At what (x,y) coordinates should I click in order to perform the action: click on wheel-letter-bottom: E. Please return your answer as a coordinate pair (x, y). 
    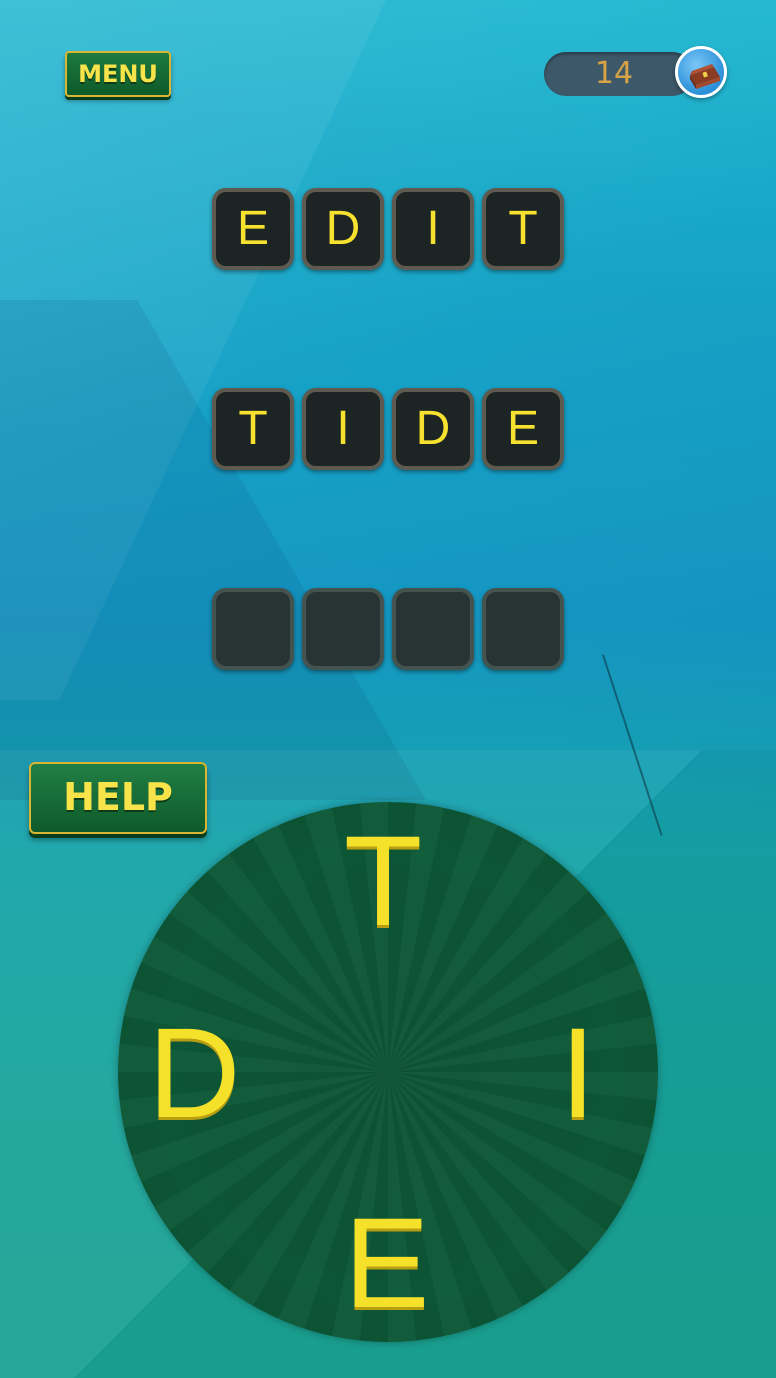
    Looking at the image, I should click on (386, 1264).